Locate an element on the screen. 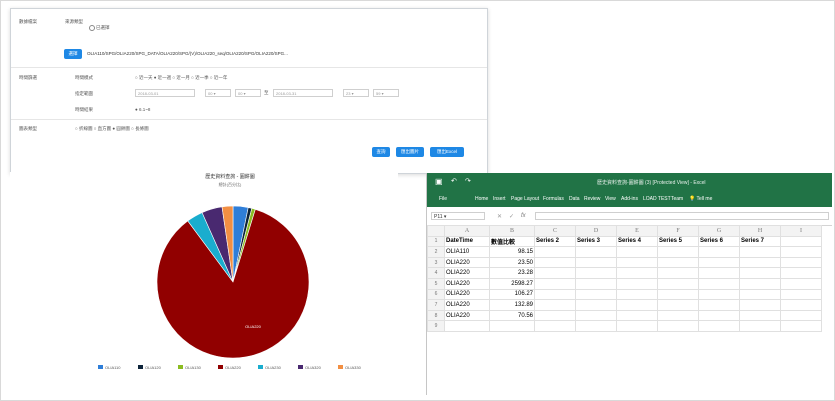  cell: Series 7 is located at coordinates (760, 241).